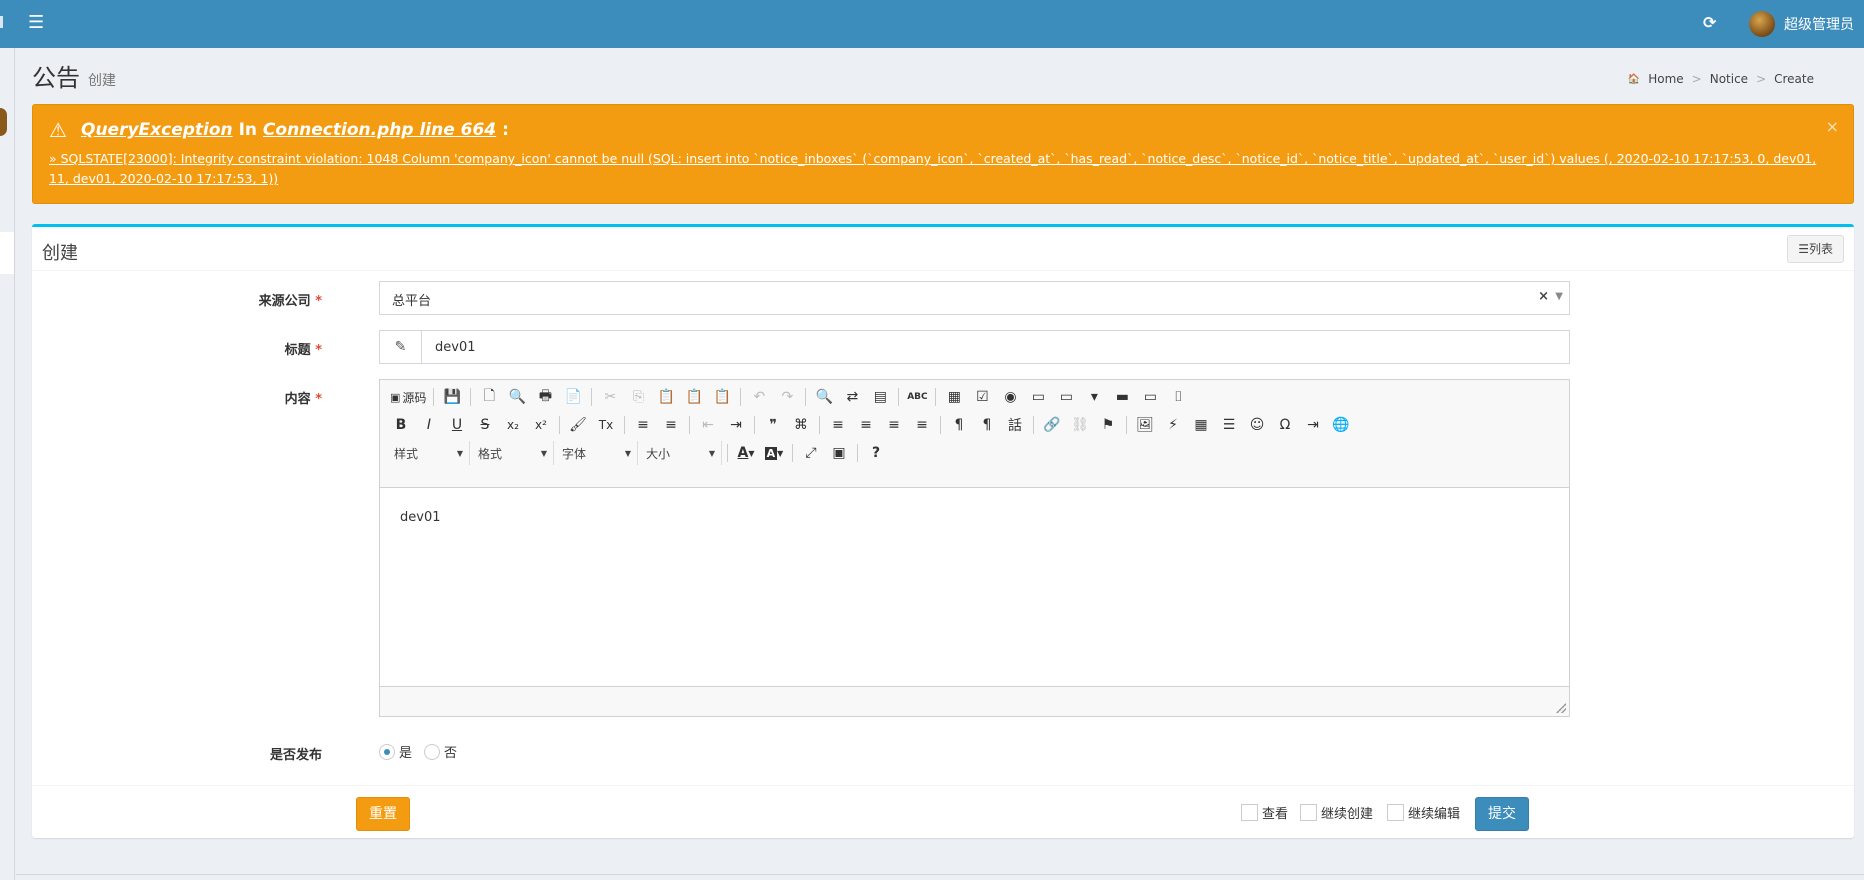 The width and height of the screenshot is (1864, 880). Describe the element at coordinates (1201, 425) in the screenshot. I see `table-icon: ▦` at that location.